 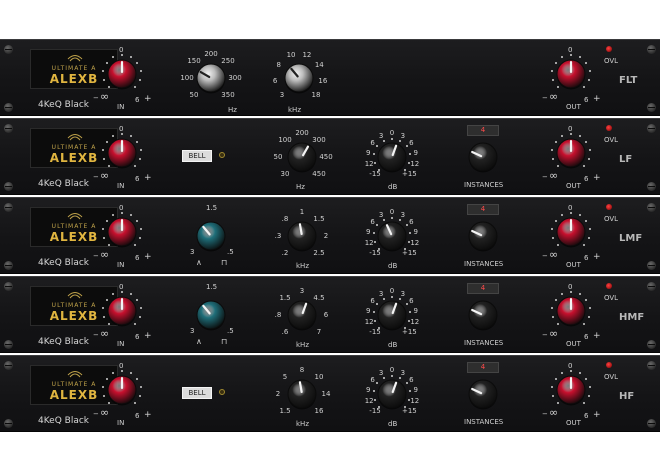 What do you see at coordinates (299, 78) in the screenshot?
I see `lowpass-knob` at bounding box center [299, 78].